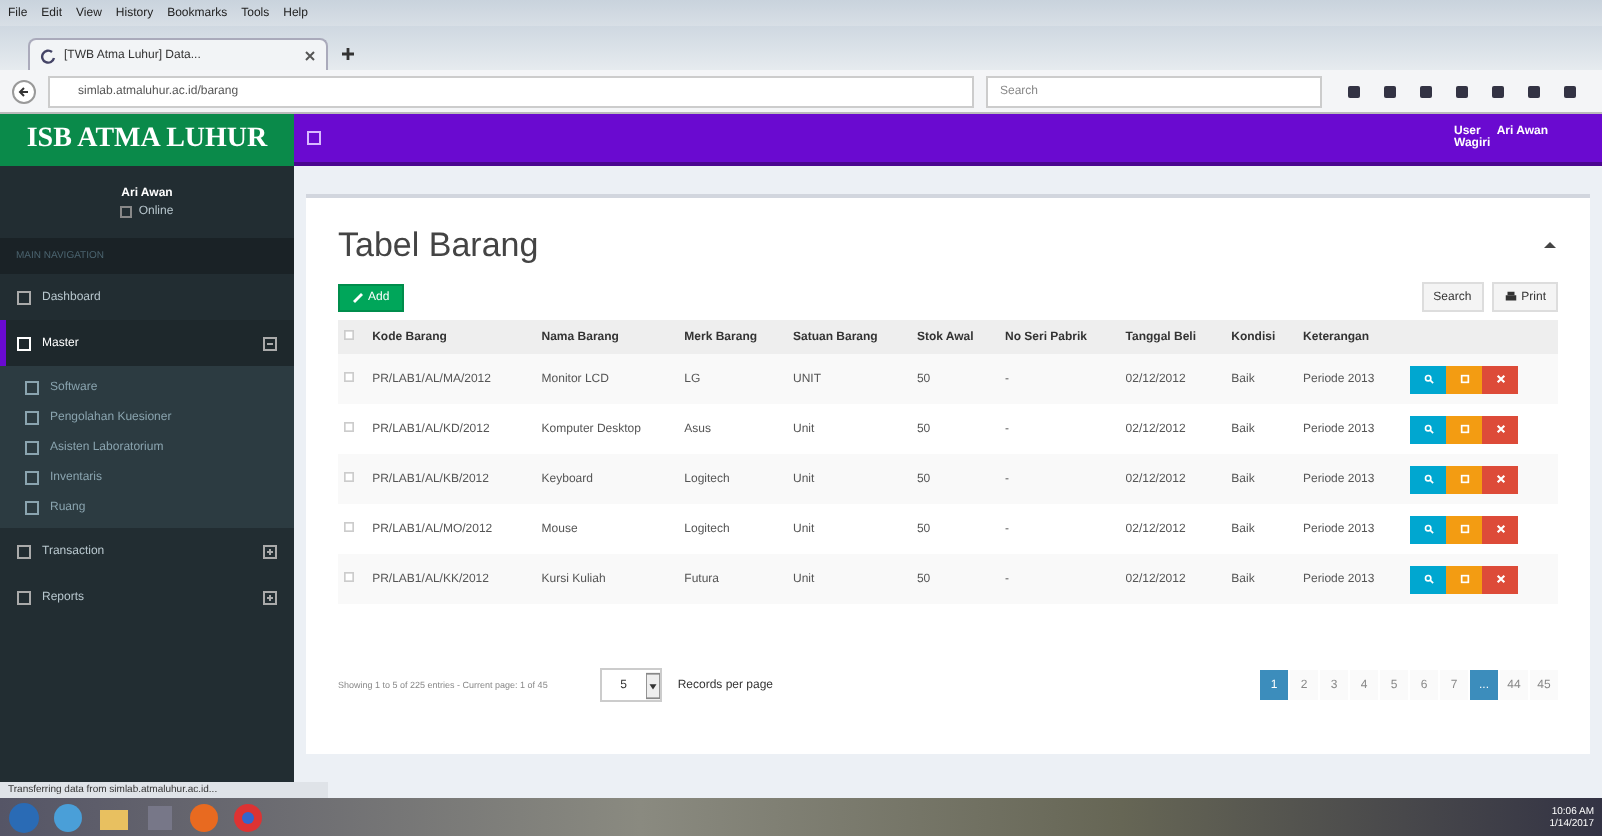 The image size is (1602, 836). What do you see at coordinates (314, 138) in the screenshot?
I see `menu-toggle-icon` at bounding box center [314, 138].